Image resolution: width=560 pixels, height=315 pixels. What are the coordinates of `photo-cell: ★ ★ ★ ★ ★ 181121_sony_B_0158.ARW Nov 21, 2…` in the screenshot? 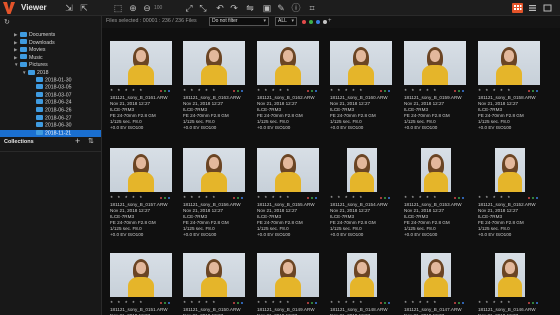 It's located at (514, 91).